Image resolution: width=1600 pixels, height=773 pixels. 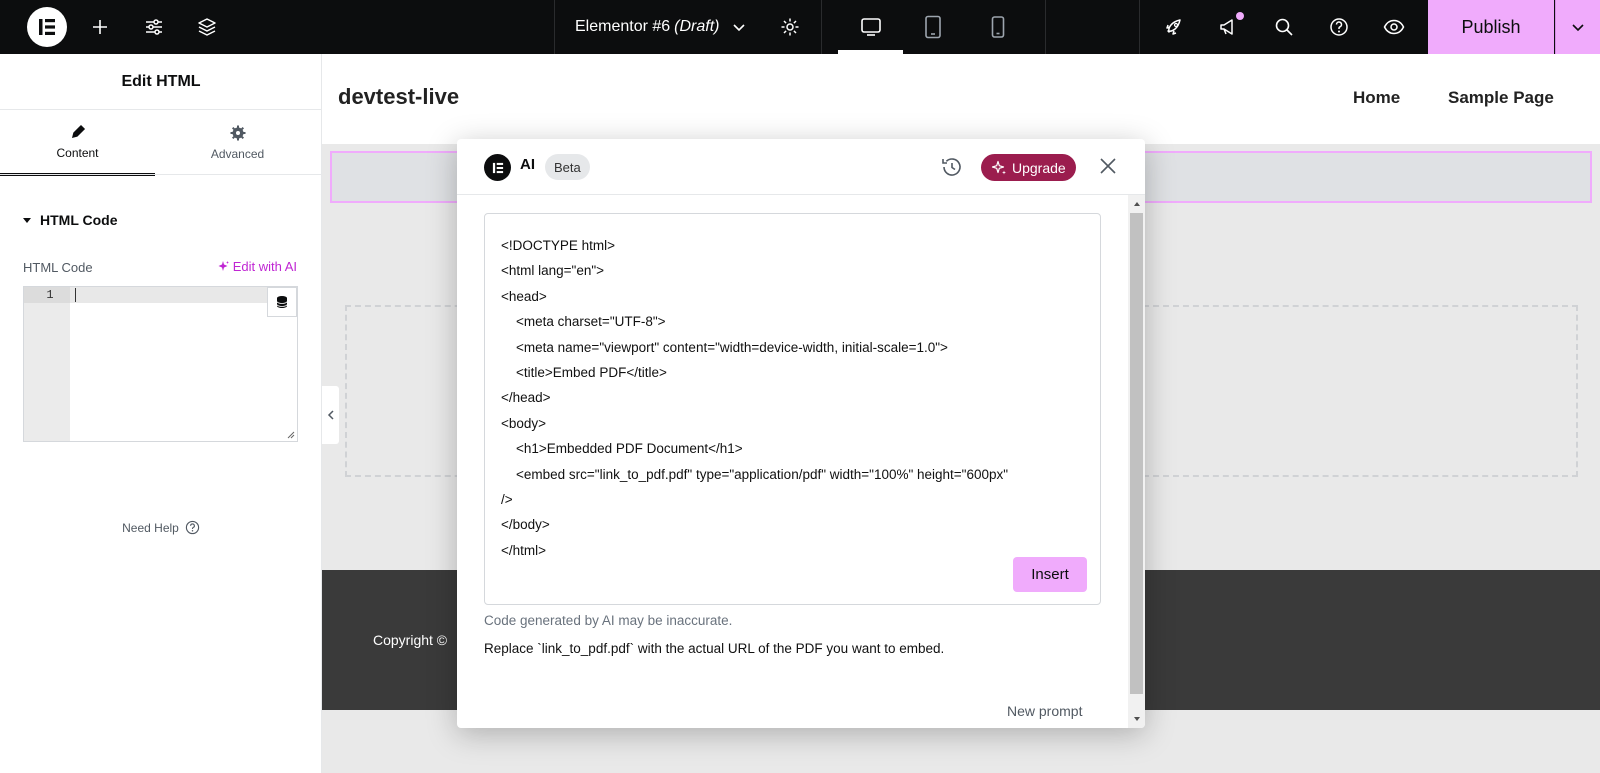 I want to click on preview-eye-icon, so click(x=1394, y=27).